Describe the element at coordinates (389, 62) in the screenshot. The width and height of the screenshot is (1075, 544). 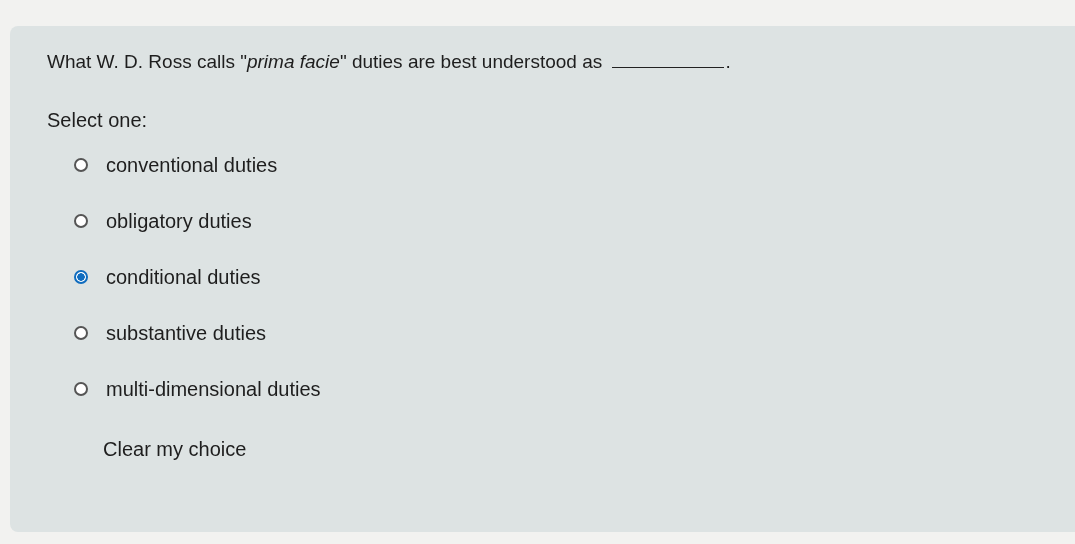
I see `question-text: What W. D. Ross calls "prima facie" duties are best understood as .` at that location.